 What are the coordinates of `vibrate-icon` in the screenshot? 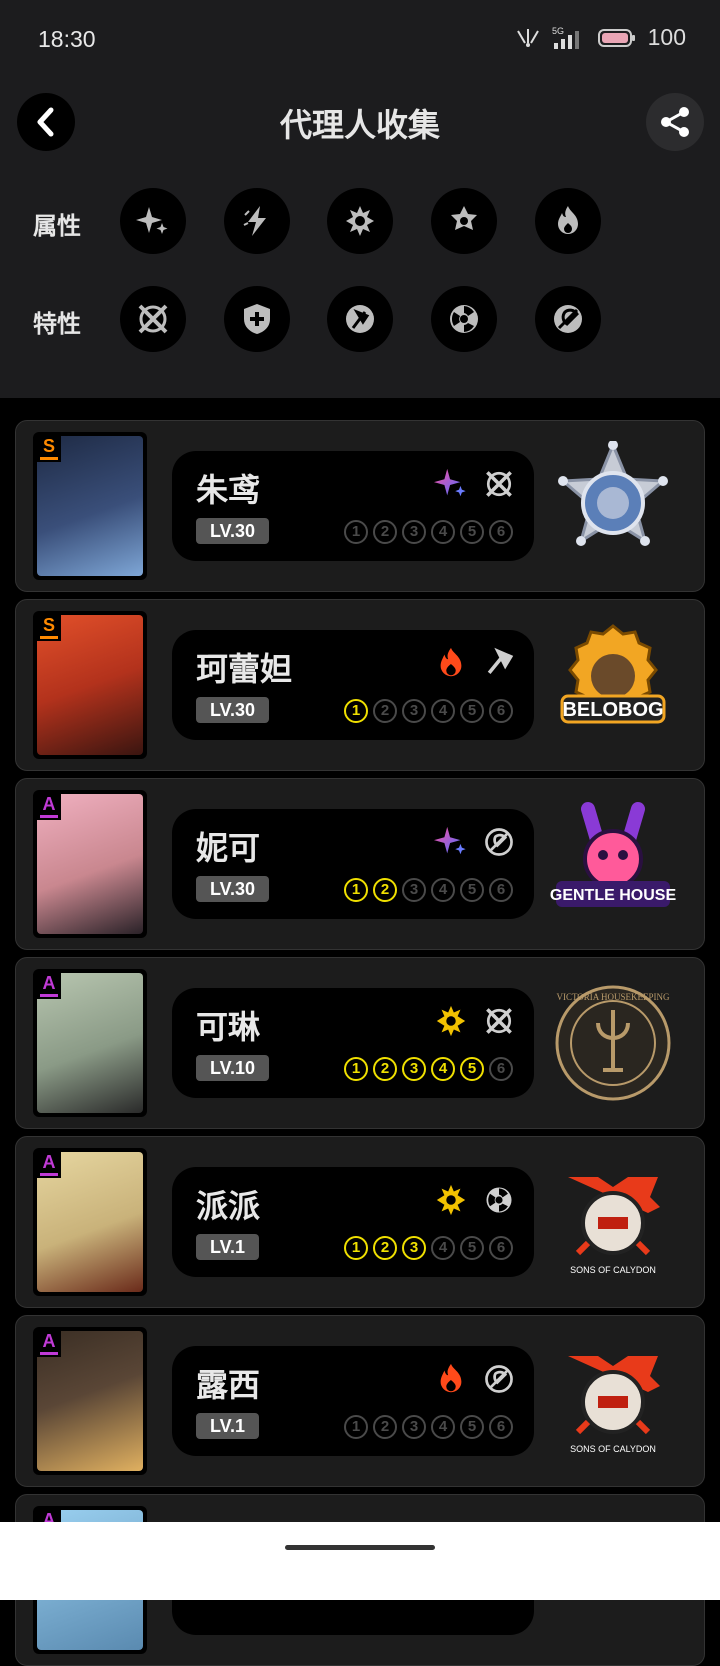 It's located at (527, 37).